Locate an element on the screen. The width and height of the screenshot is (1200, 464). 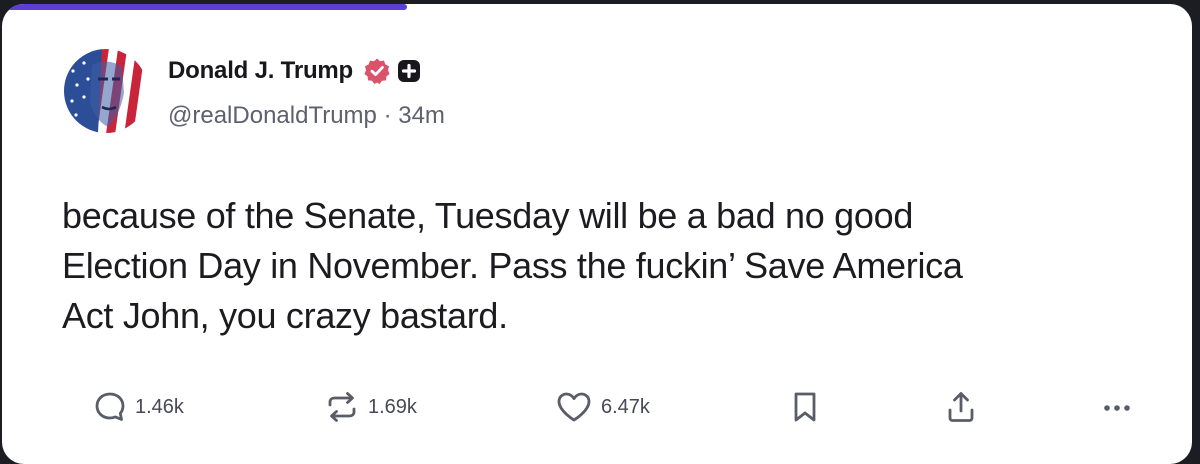
reply-button: 1.46k is located at coordinates (138, 407).